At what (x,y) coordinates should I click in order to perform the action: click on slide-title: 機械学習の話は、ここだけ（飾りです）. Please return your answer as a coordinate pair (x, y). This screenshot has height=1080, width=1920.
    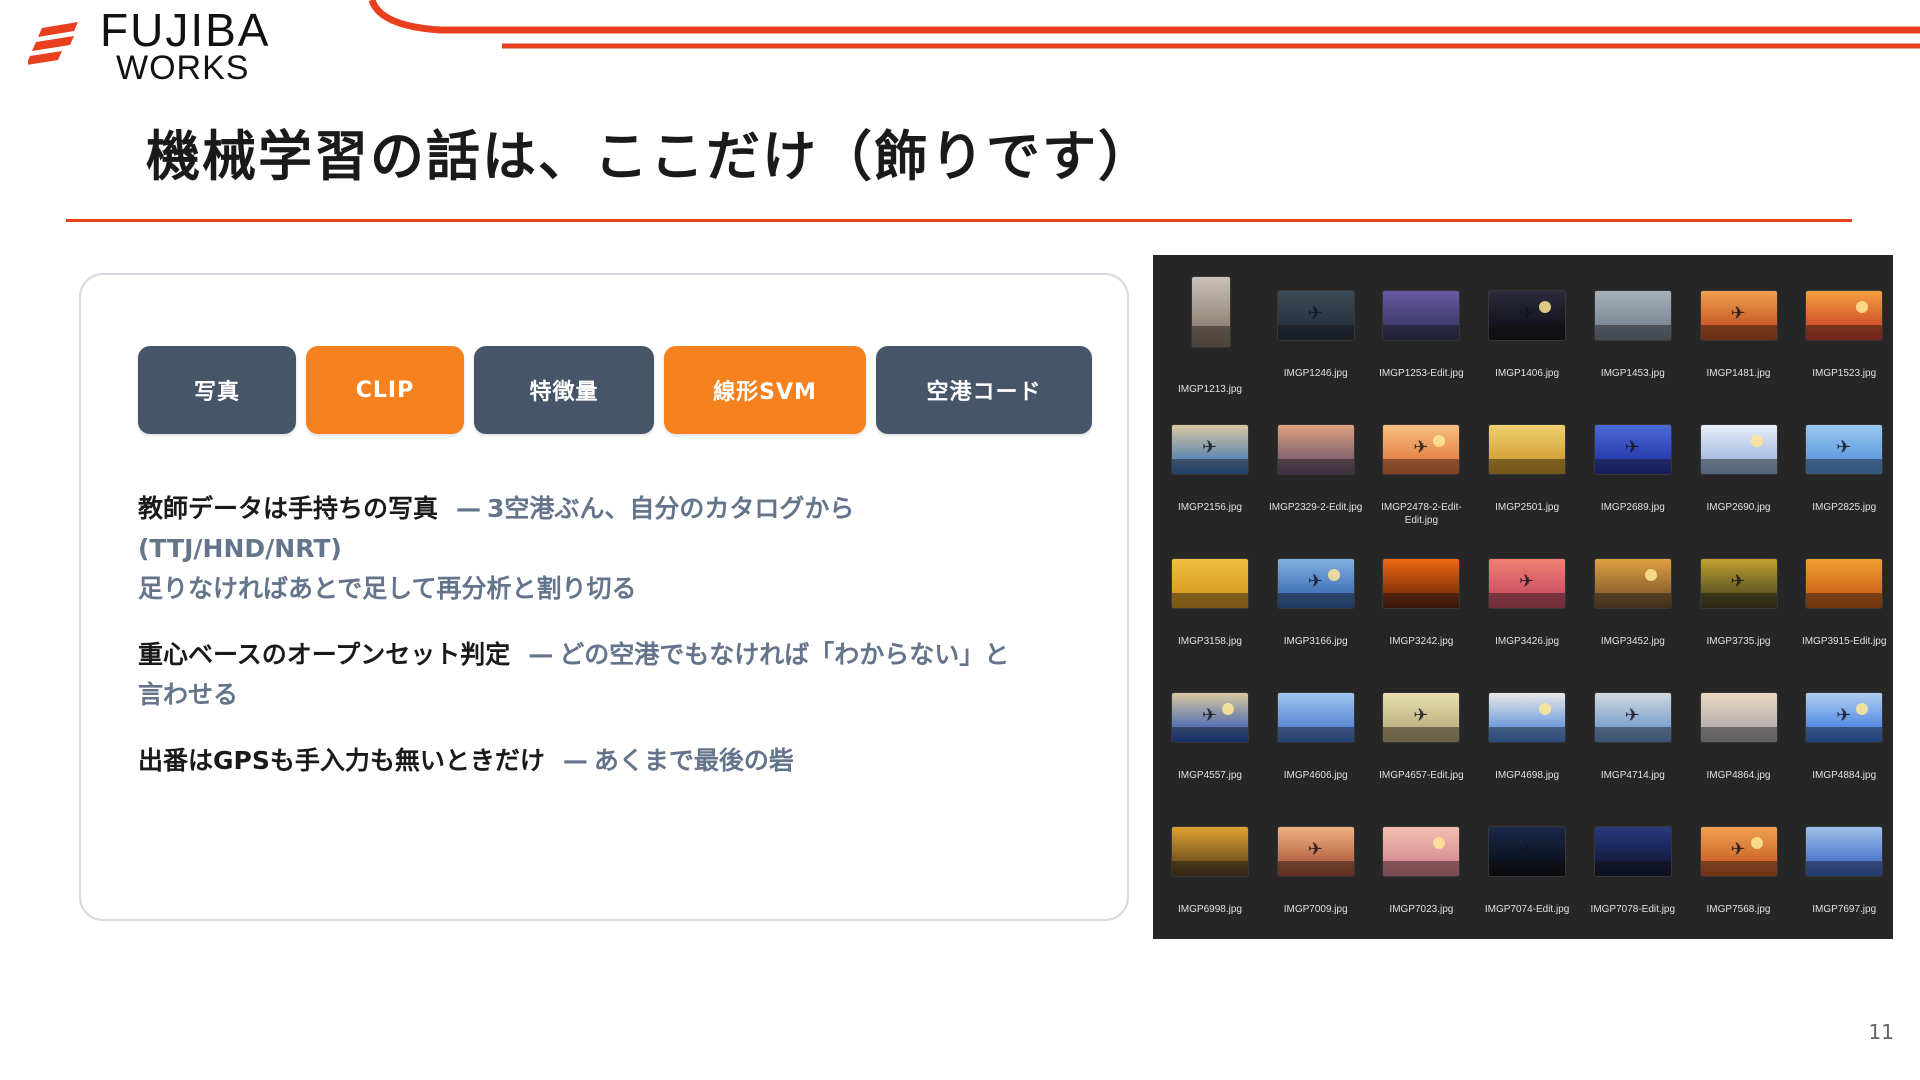
    Looking at the image, I should click on (650, 156).